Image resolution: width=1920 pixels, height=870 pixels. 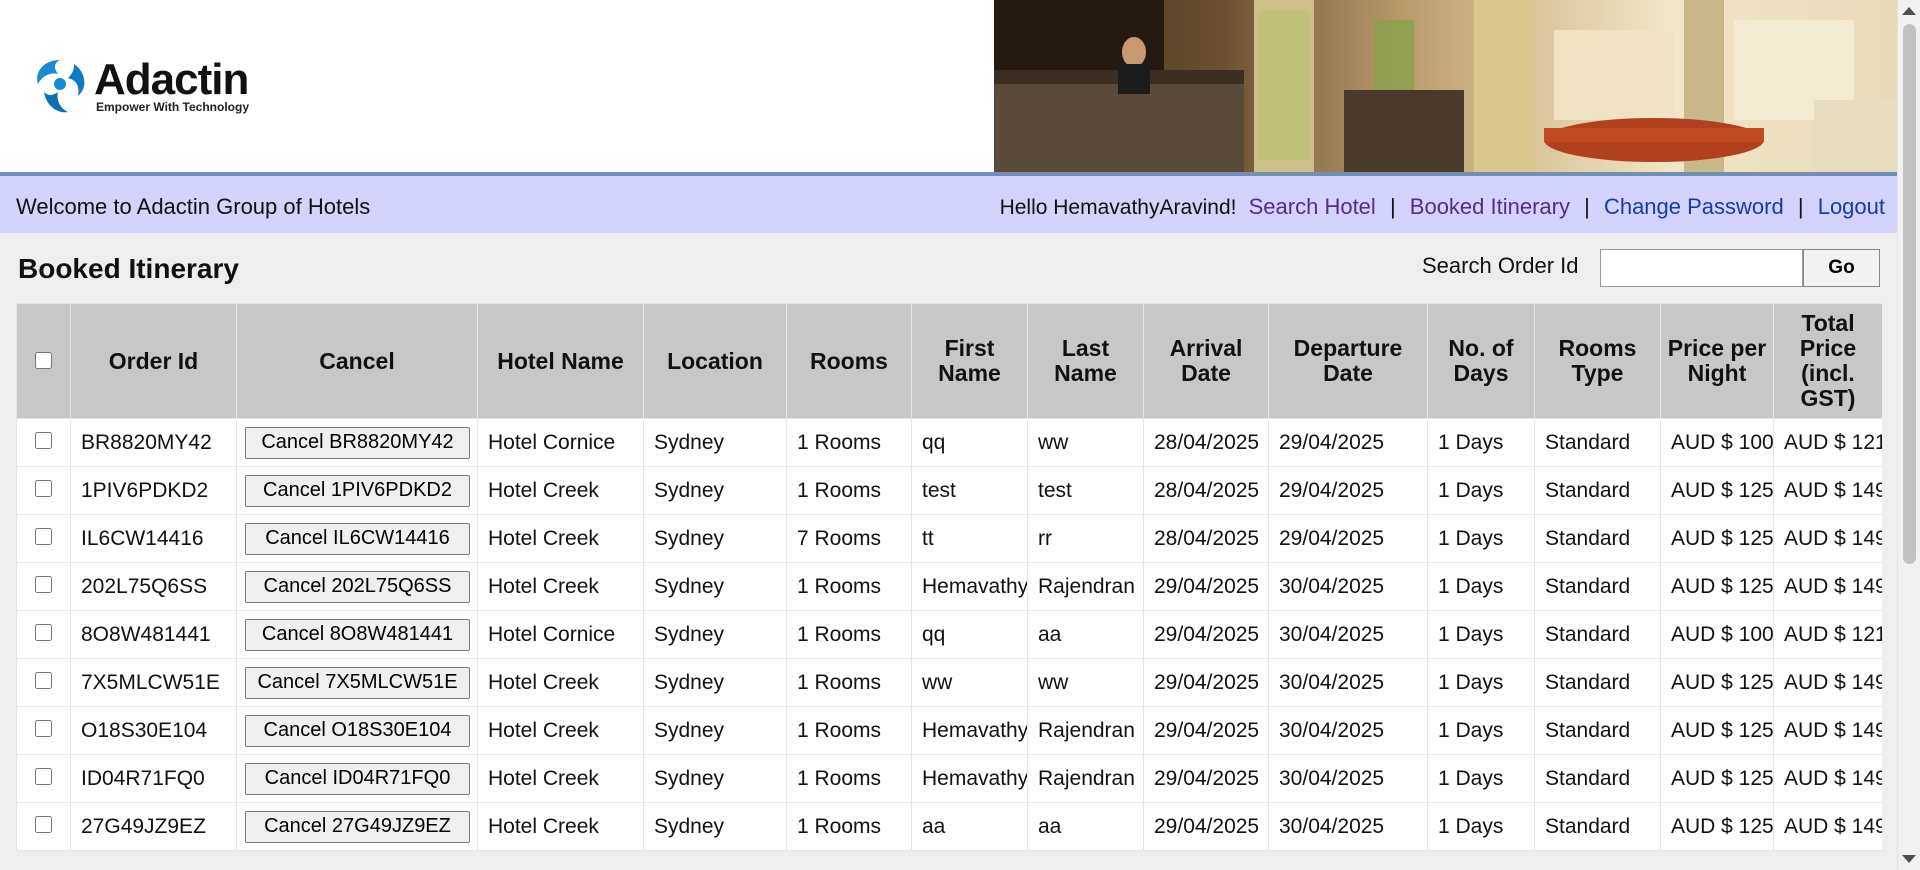 What do you see at coordinates (1490, 206) in the screenshot?
I see `booked-itinerary-link: Booked Itinerary` at bounding box center [1490, 206].